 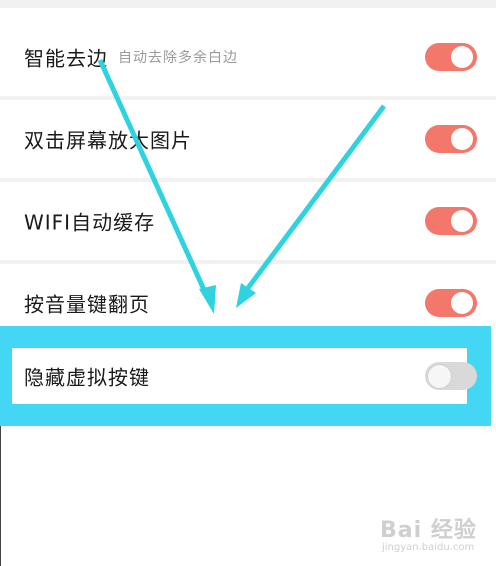 I want to click on watermark: Bai 经验 jingyan.baidu.com, so click(x=435, y=537).